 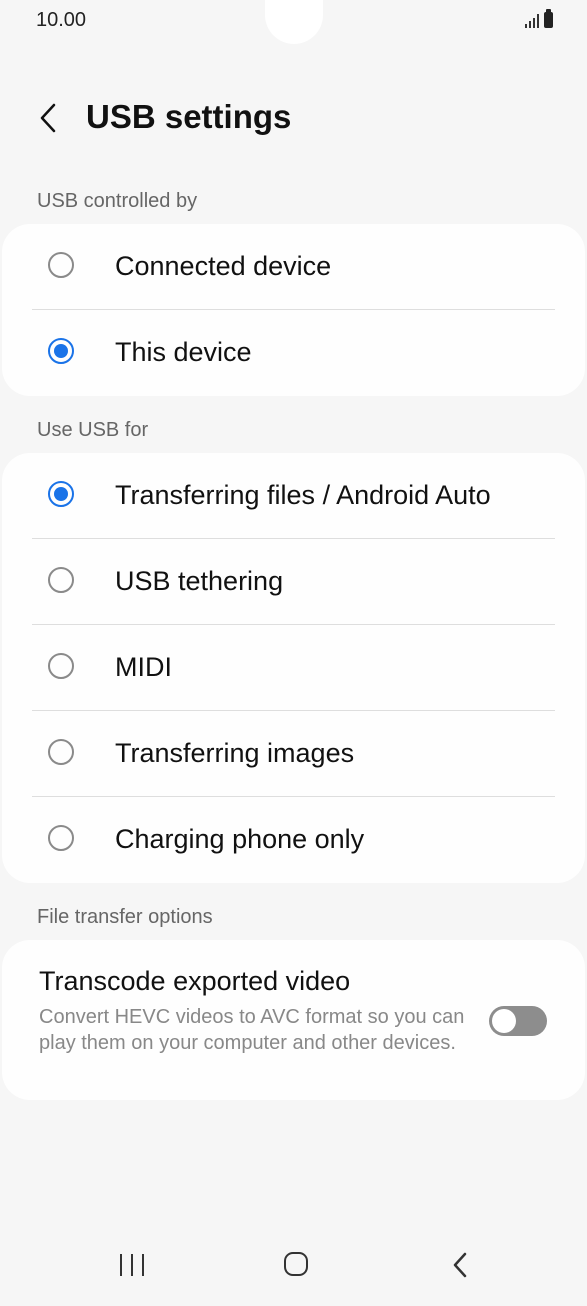 What do you see at coordinates (117, 201) in the screenshot?
I see `section-label-usb-controlled-by: USB controlled by` at bounding box center [117, 201].